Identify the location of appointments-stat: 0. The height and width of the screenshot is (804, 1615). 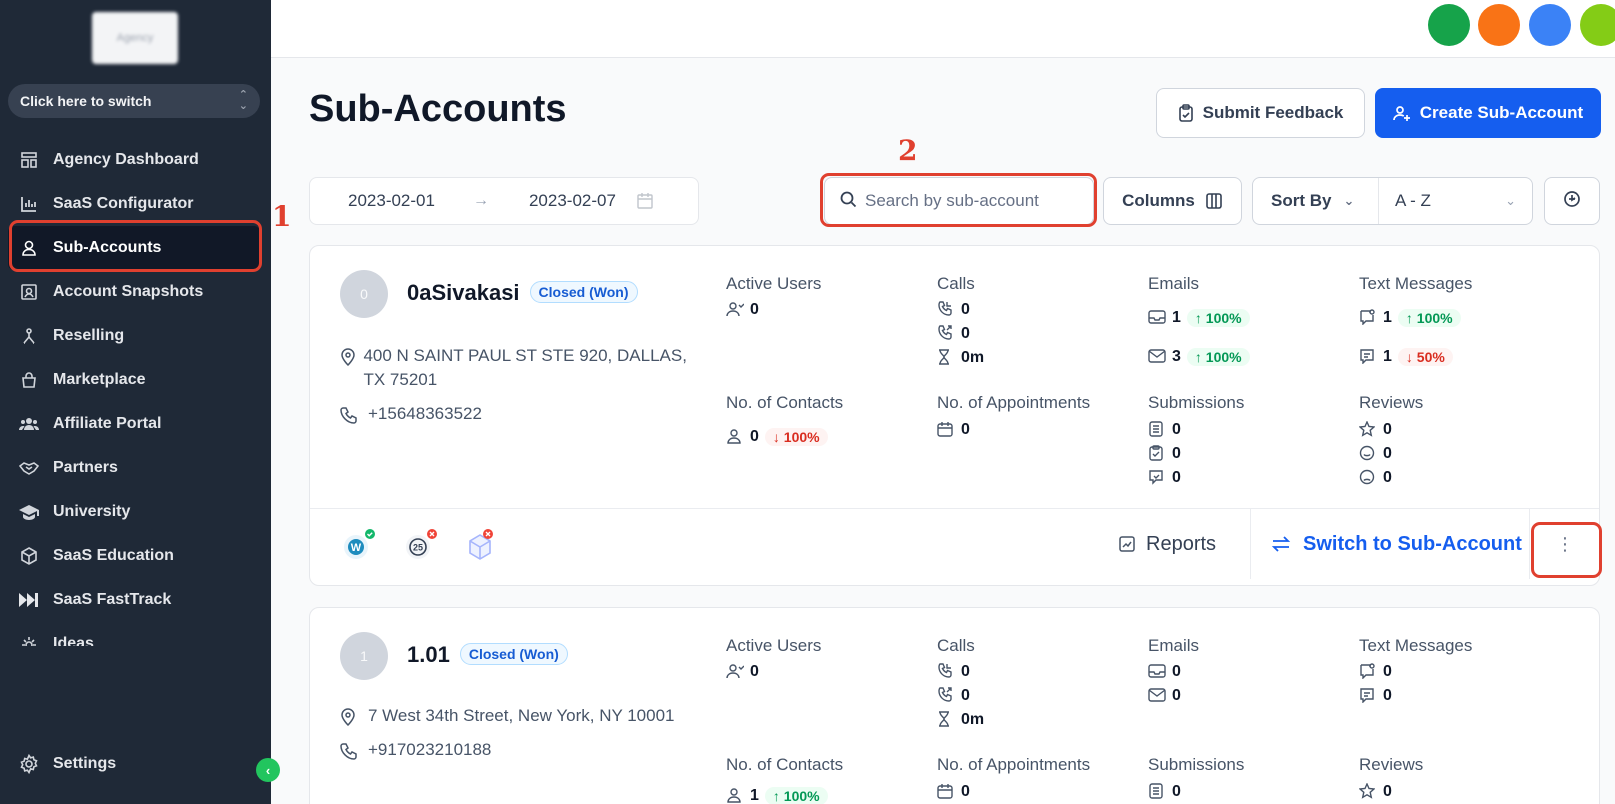
(953, 430).